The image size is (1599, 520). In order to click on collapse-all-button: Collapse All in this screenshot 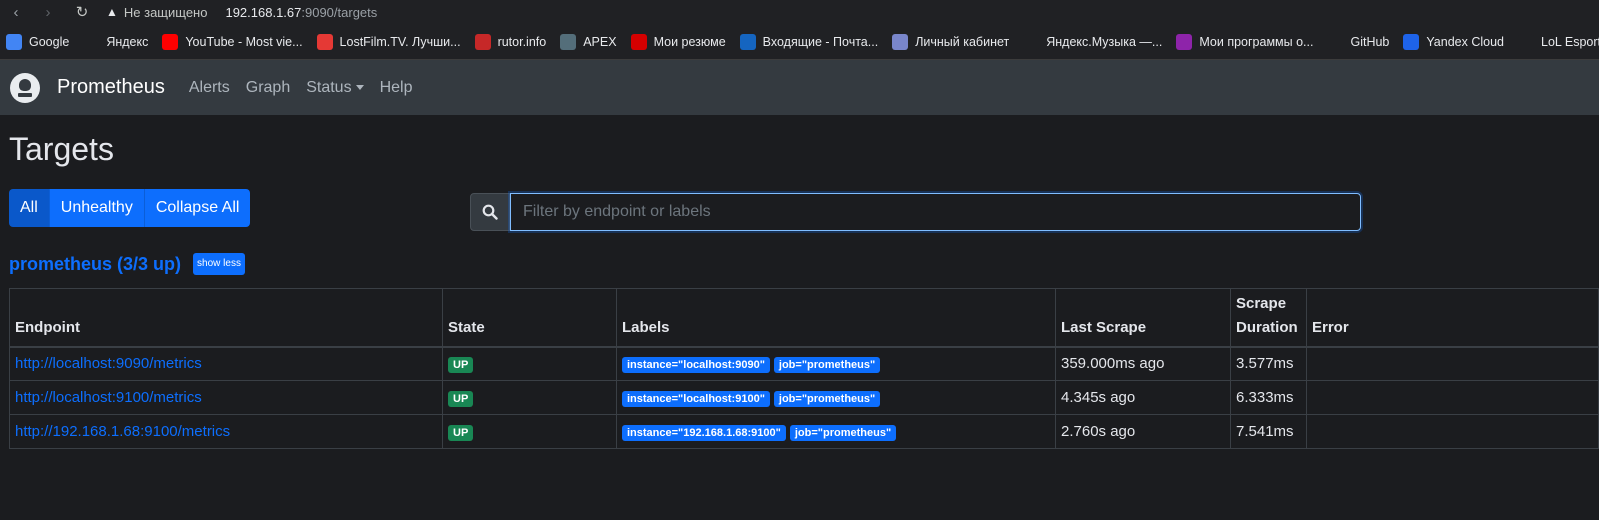, I will do `click(197, 208)`.